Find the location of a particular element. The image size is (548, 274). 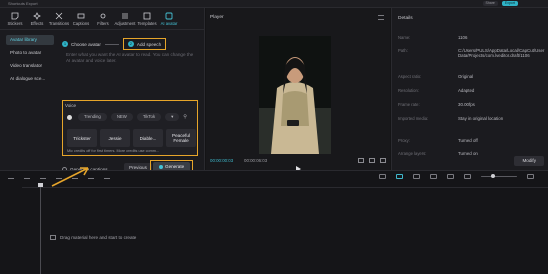

tool-templates: Templates is located at coordinates (147, 19).